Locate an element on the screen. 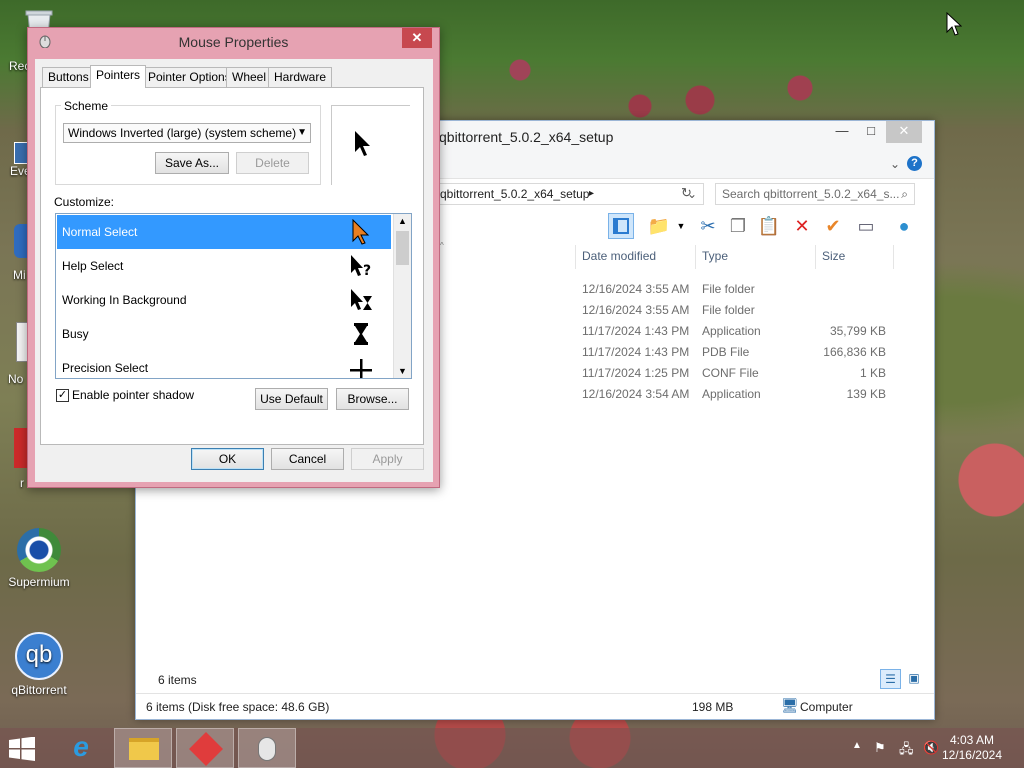 The width and height of the screenshot is (1024, 768). folder-options-icon: 📁 is located at coordinates (659, 226).